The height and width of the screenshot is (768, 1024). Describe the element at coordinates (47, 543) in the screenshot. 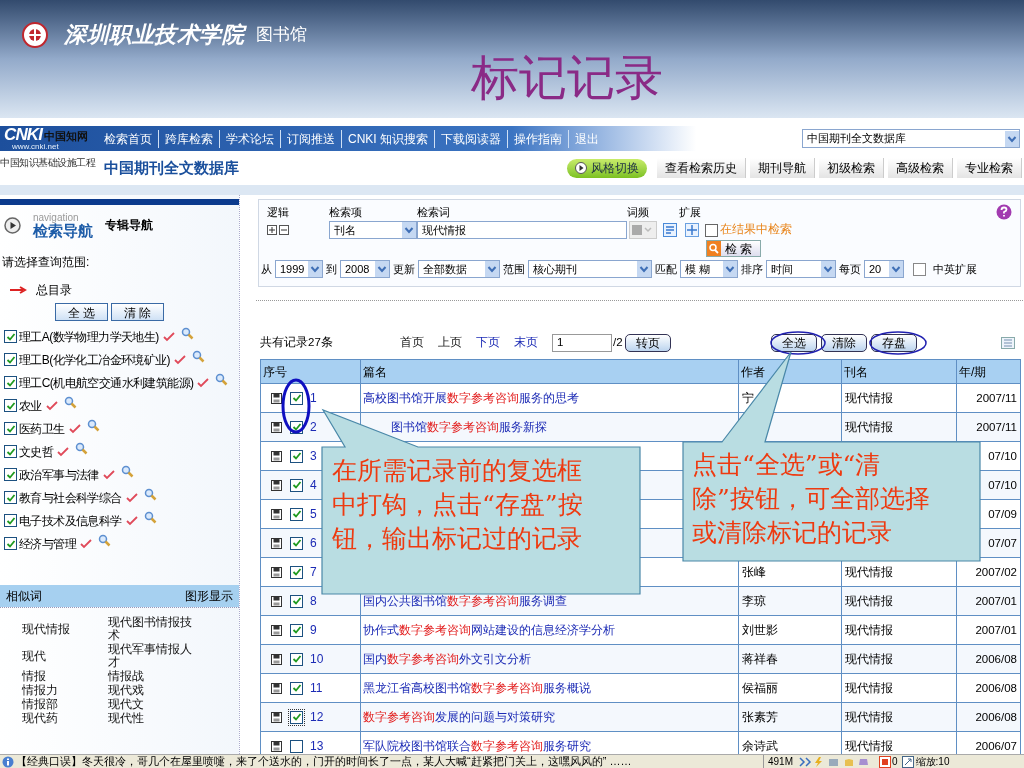

I see `category-label: 经济与管理` at that location.